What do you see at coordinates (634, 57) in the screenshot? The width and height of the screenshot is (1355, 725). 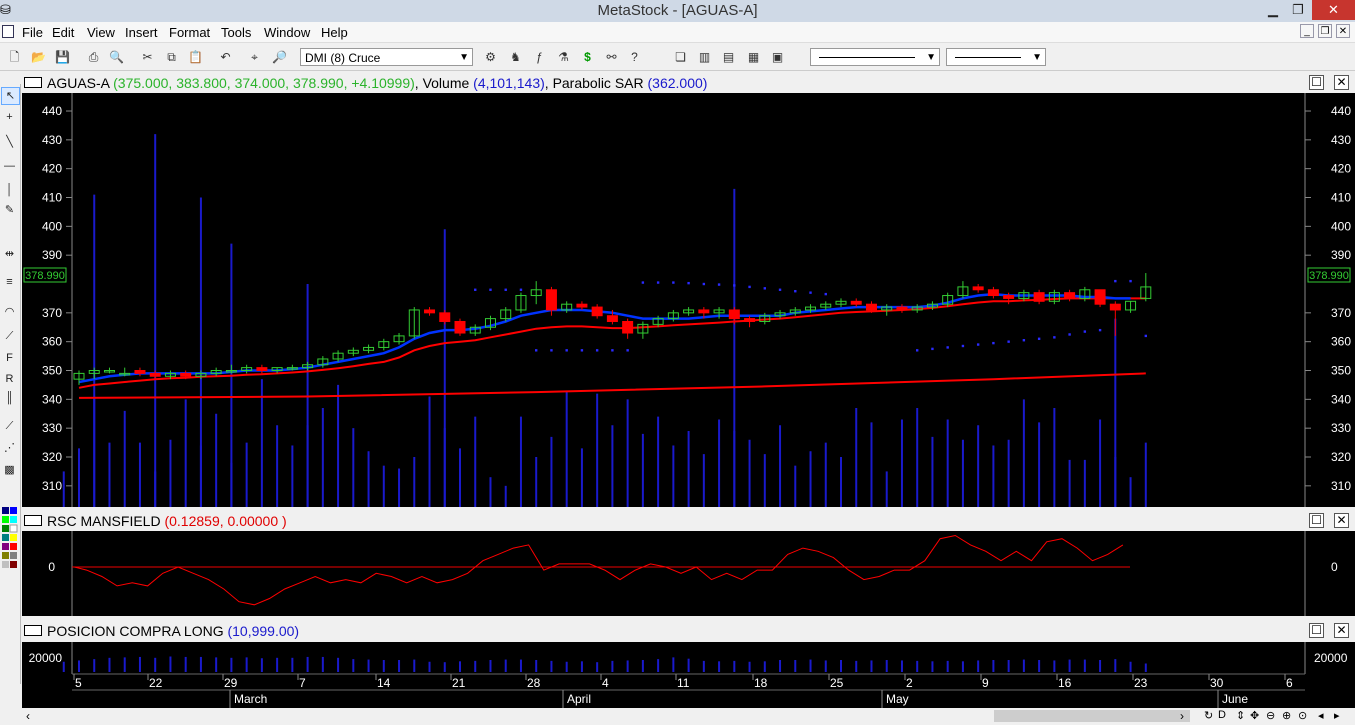 I see `help-pointer-icon: ?` at bounding box center [634, 57].